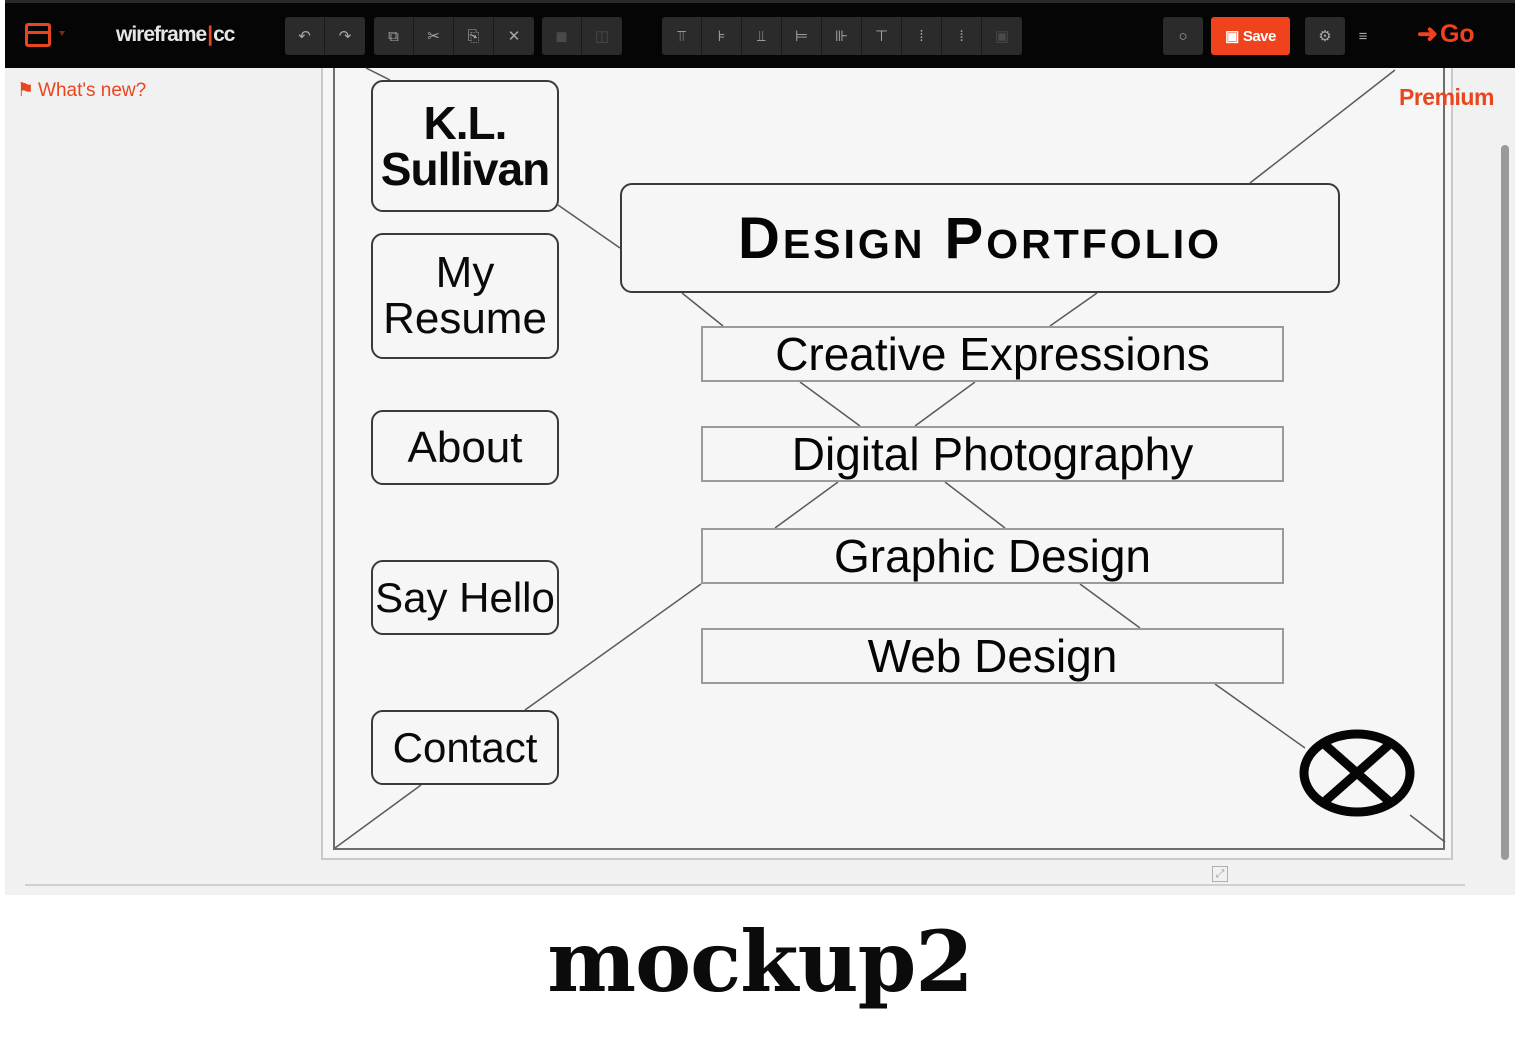  What do you see at coordinates (38, 35) in the screenshot?
I see `app-menu-icon` at bounding box center [38, 35].